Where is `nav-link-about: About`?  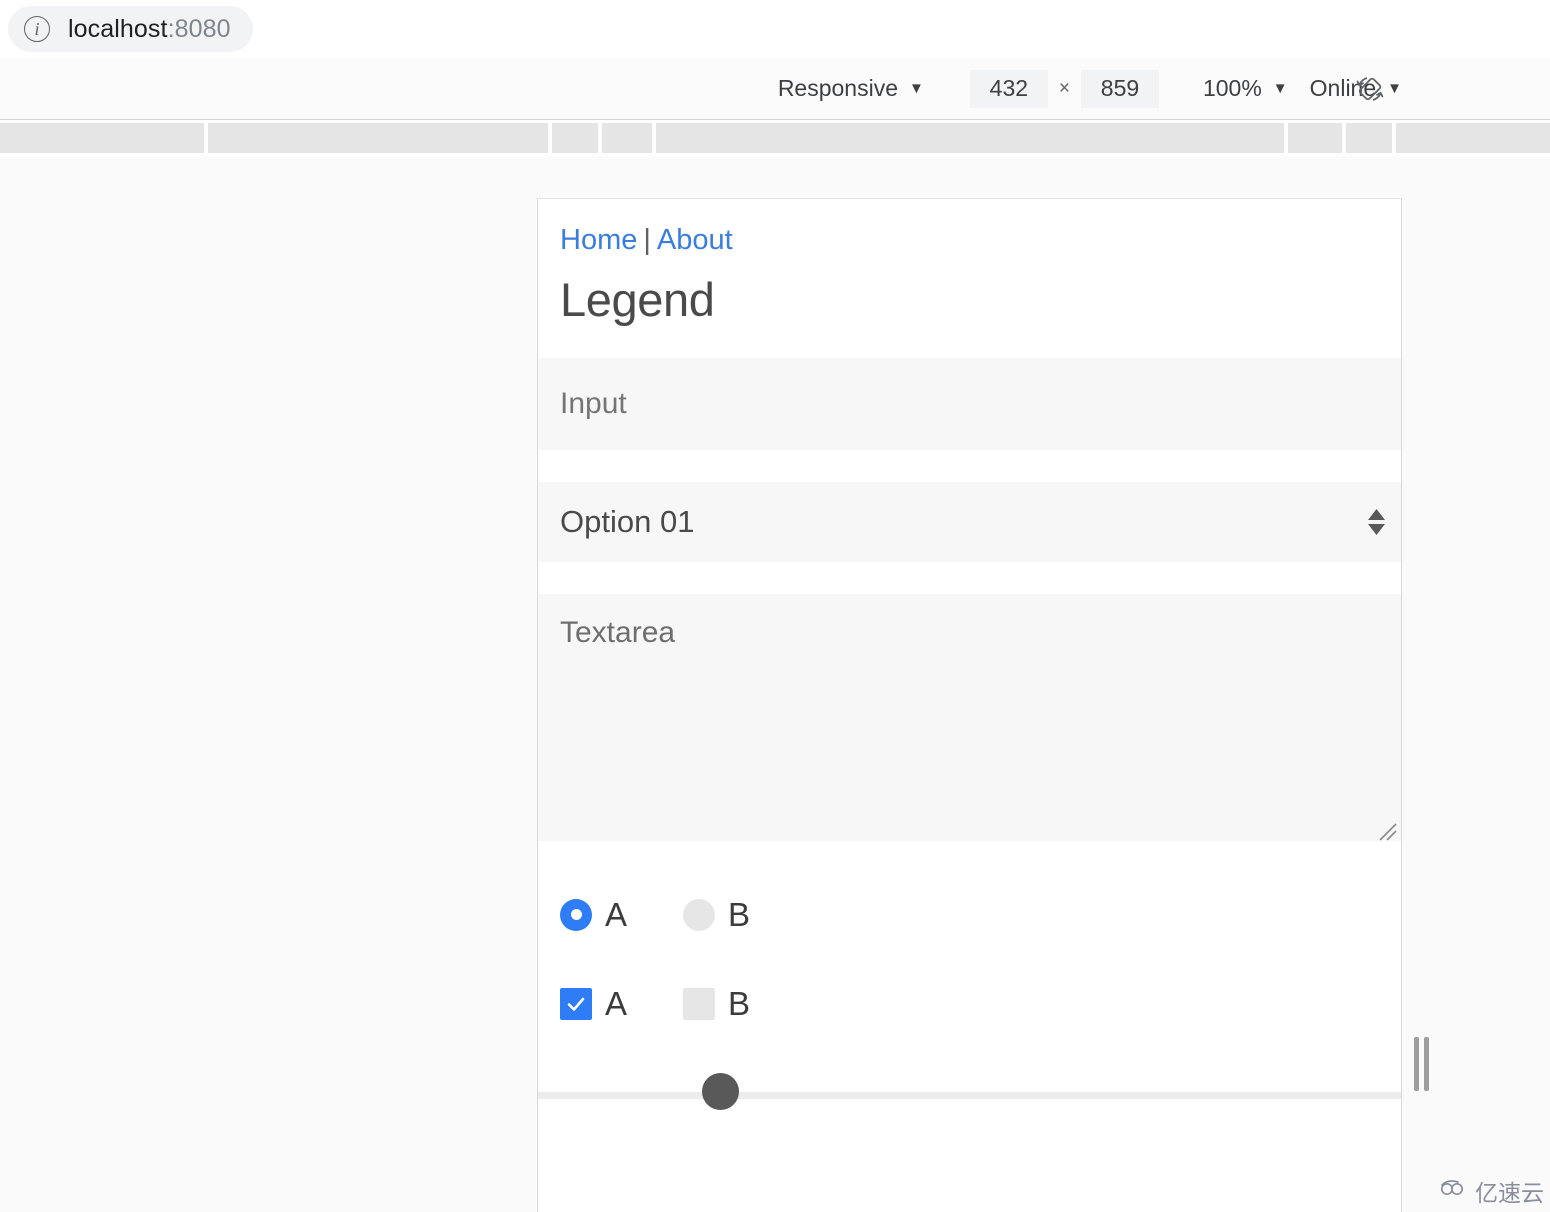 nav-link-about: About is located at coordinates (695, 240).